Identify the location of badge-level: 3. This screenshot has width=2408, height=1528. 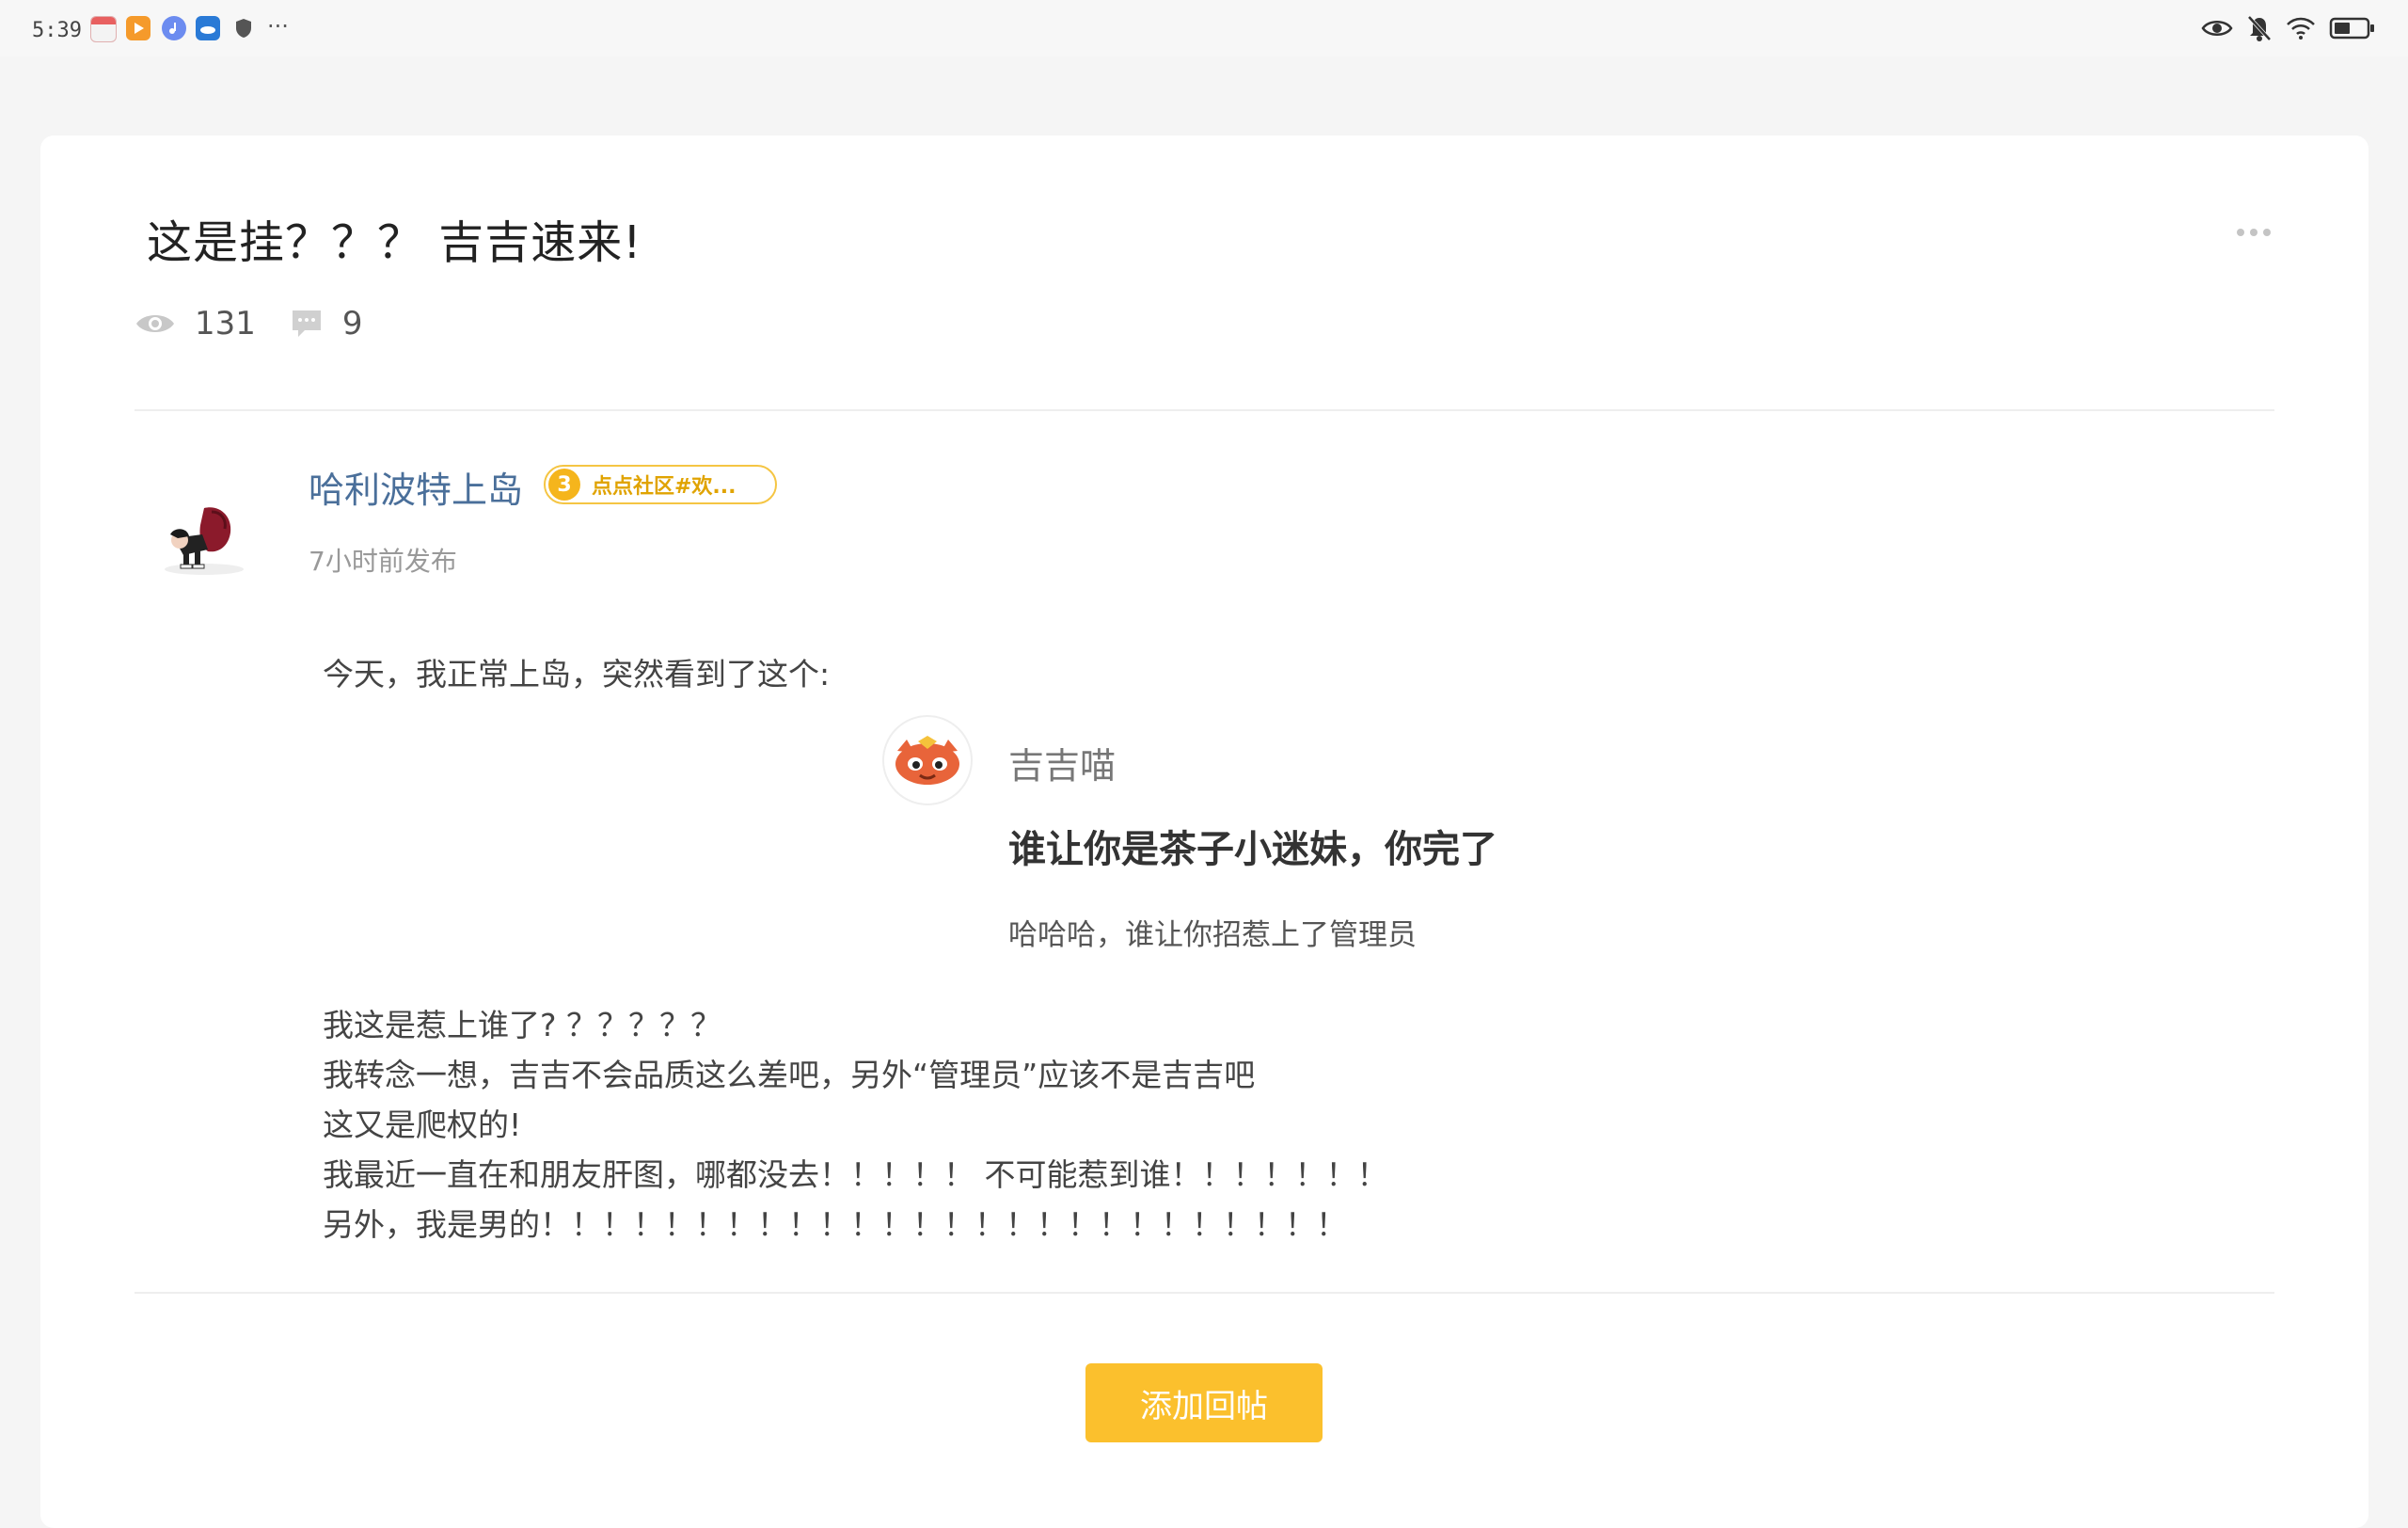
(564, 485).